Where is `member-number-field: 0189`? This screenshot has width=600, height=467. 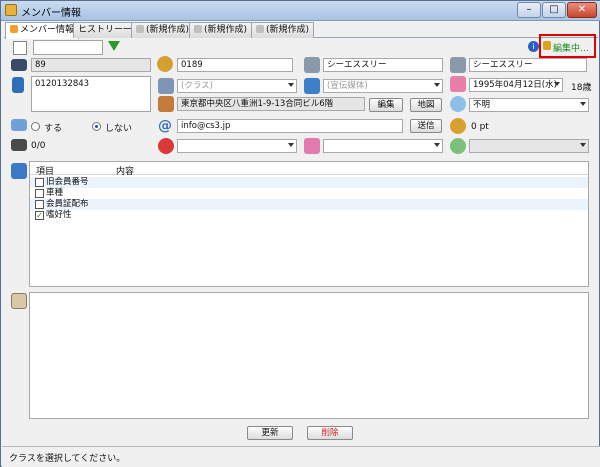 member-number-field: 0189 is located at coordinates (235, 65).